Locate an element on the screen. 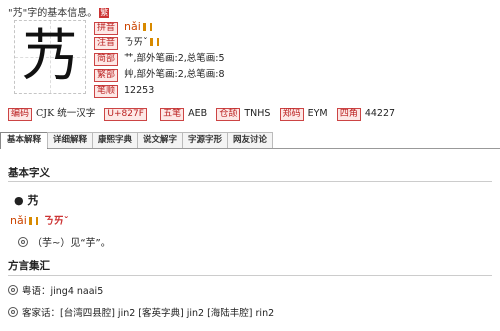 The width and height of the screenshot is (500, 331). dialect-item: 粤语：jing4 naai5 is located at coordinates (55, 290).